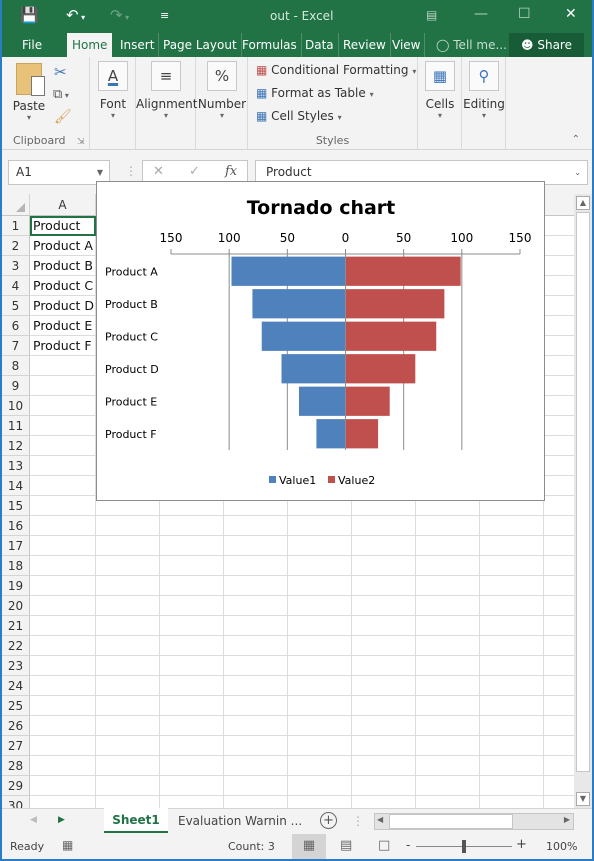  Describe the element at coordinates (583, 501) in the screenshot. I see `vertical-scrollbar: ▲ ▼` at that location.